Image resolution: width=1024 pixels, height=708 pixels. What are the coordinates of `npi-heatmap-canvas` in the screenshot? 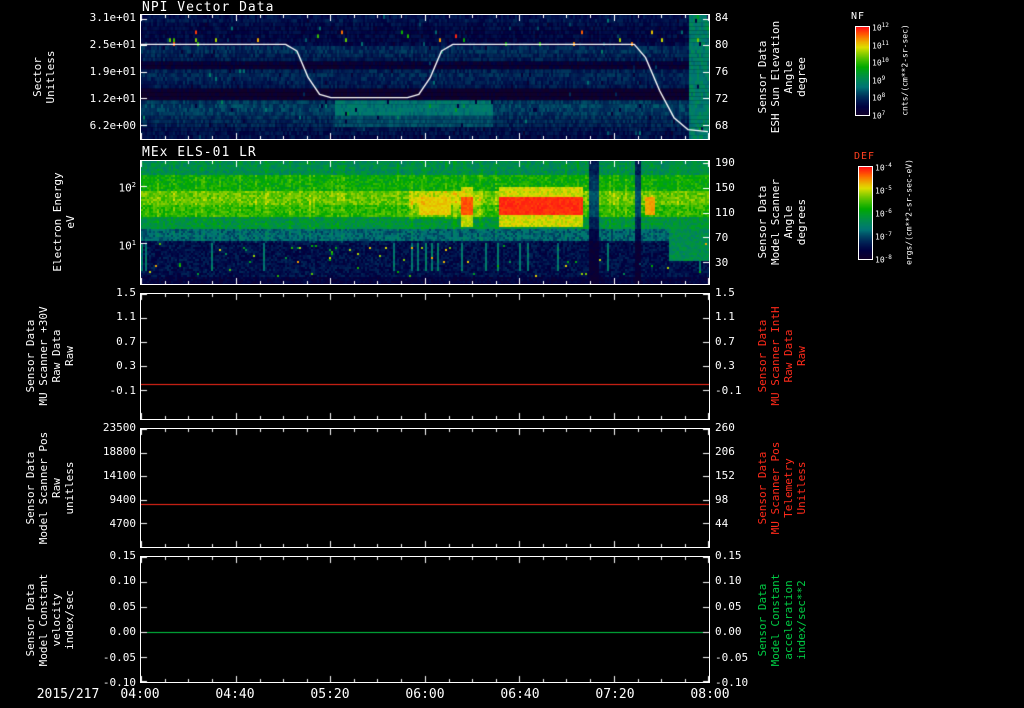 It's located at (425, 77).